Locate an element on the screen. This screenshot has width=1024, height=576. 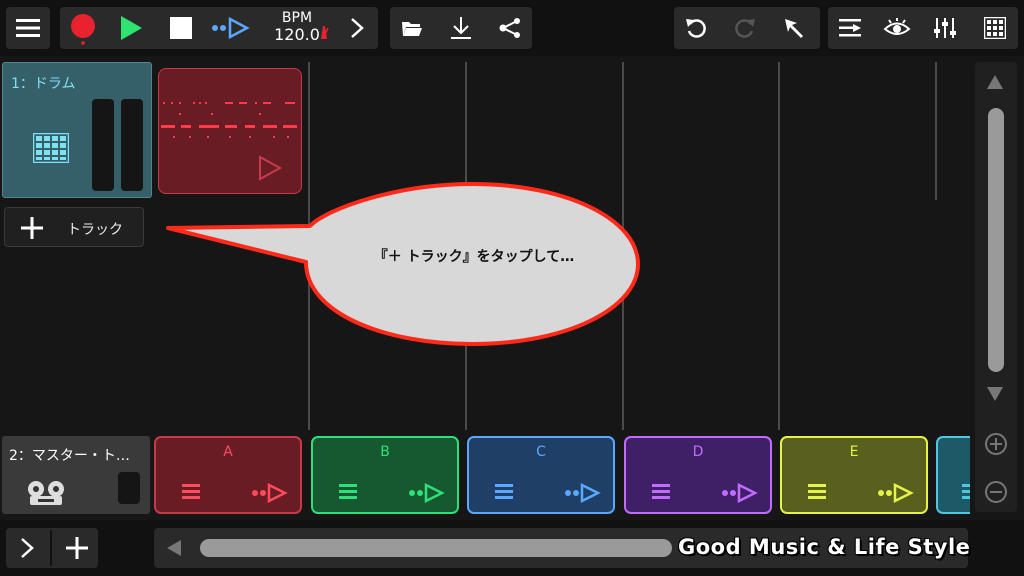
undo-icon is located at coordinates (696, 28).